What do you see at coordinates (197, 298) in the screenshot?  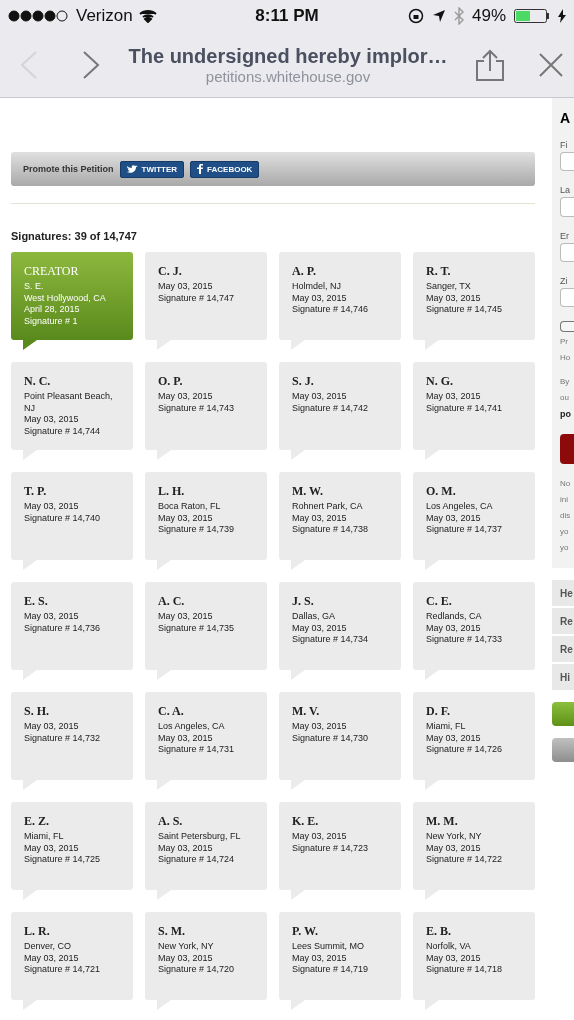 I see `card-text: Signature # 14,747` at bounding box center [197, 298].